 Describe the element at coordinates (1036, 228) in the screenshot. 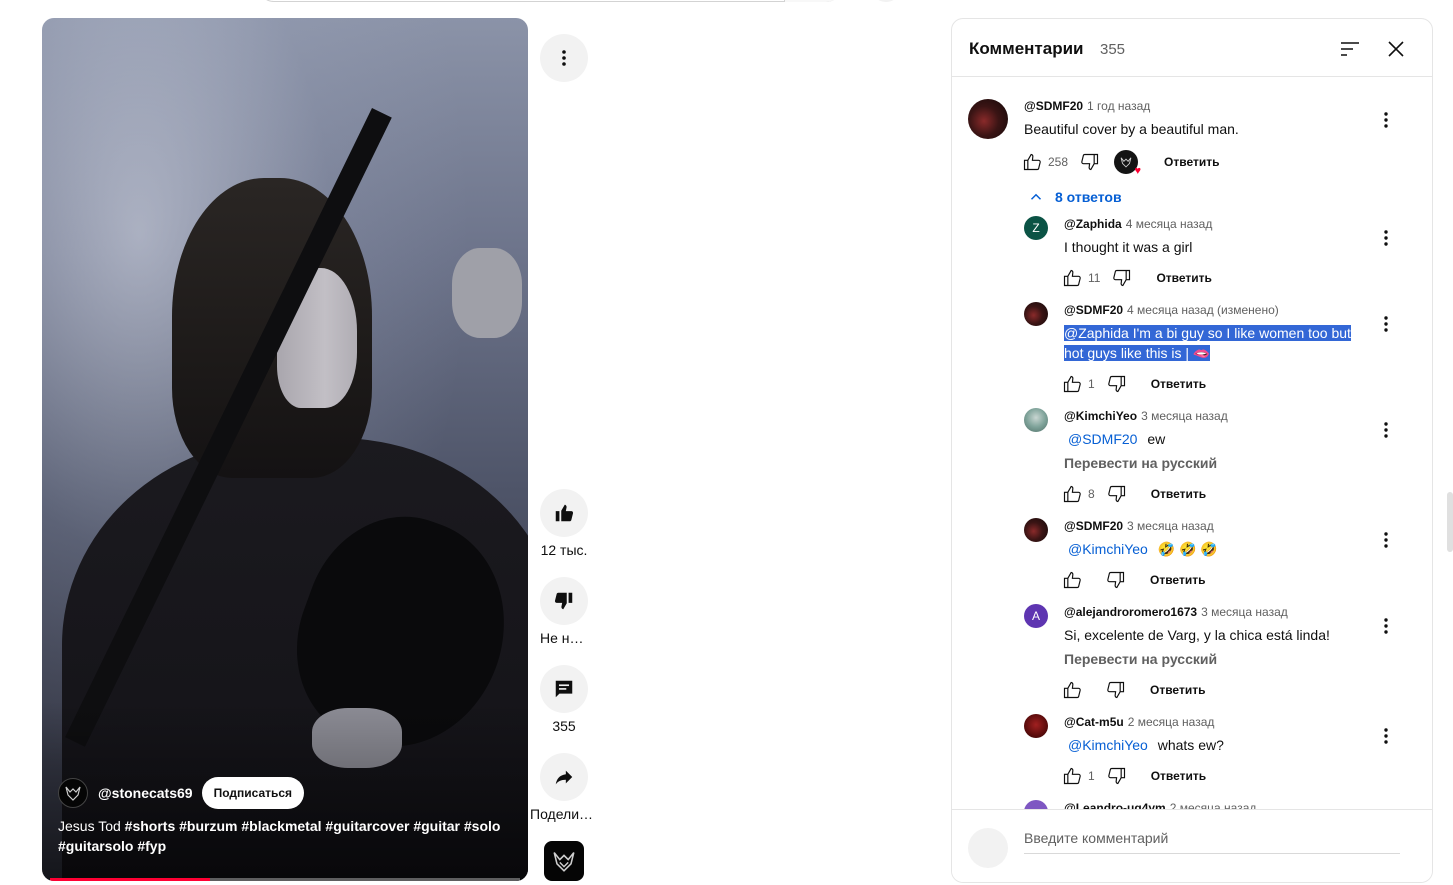

I see `avatar: Z` at that location.